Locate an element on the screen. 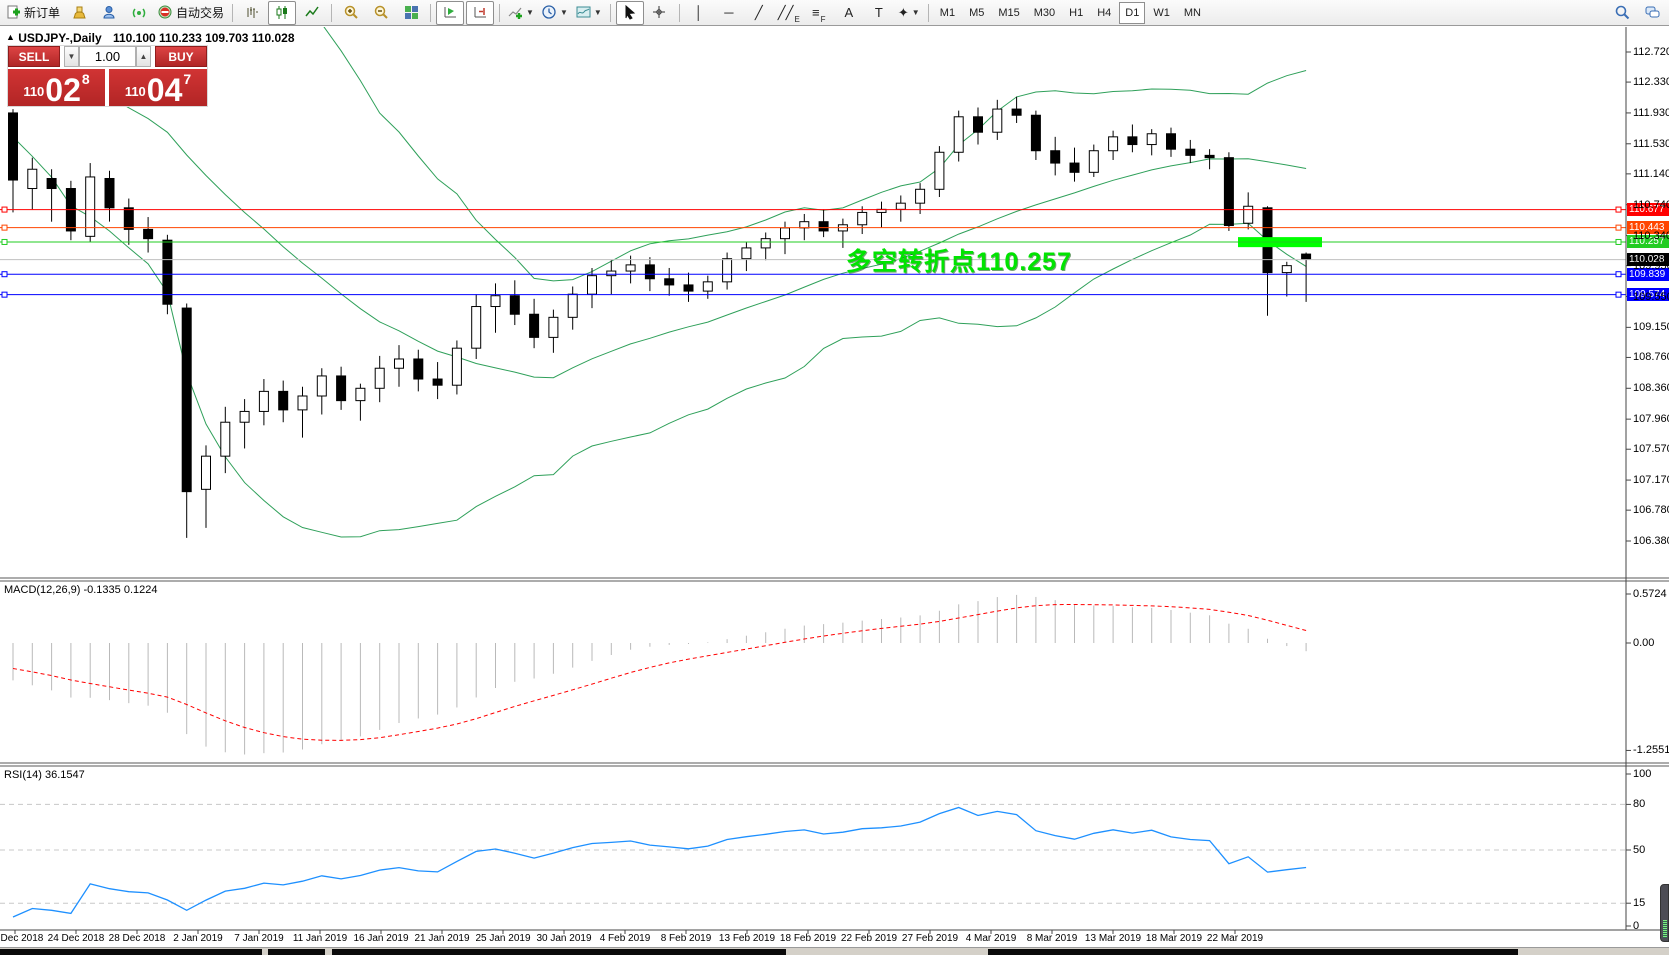  date-axis-label: 8 Feb 2019 is located at coordinates (686, 938).